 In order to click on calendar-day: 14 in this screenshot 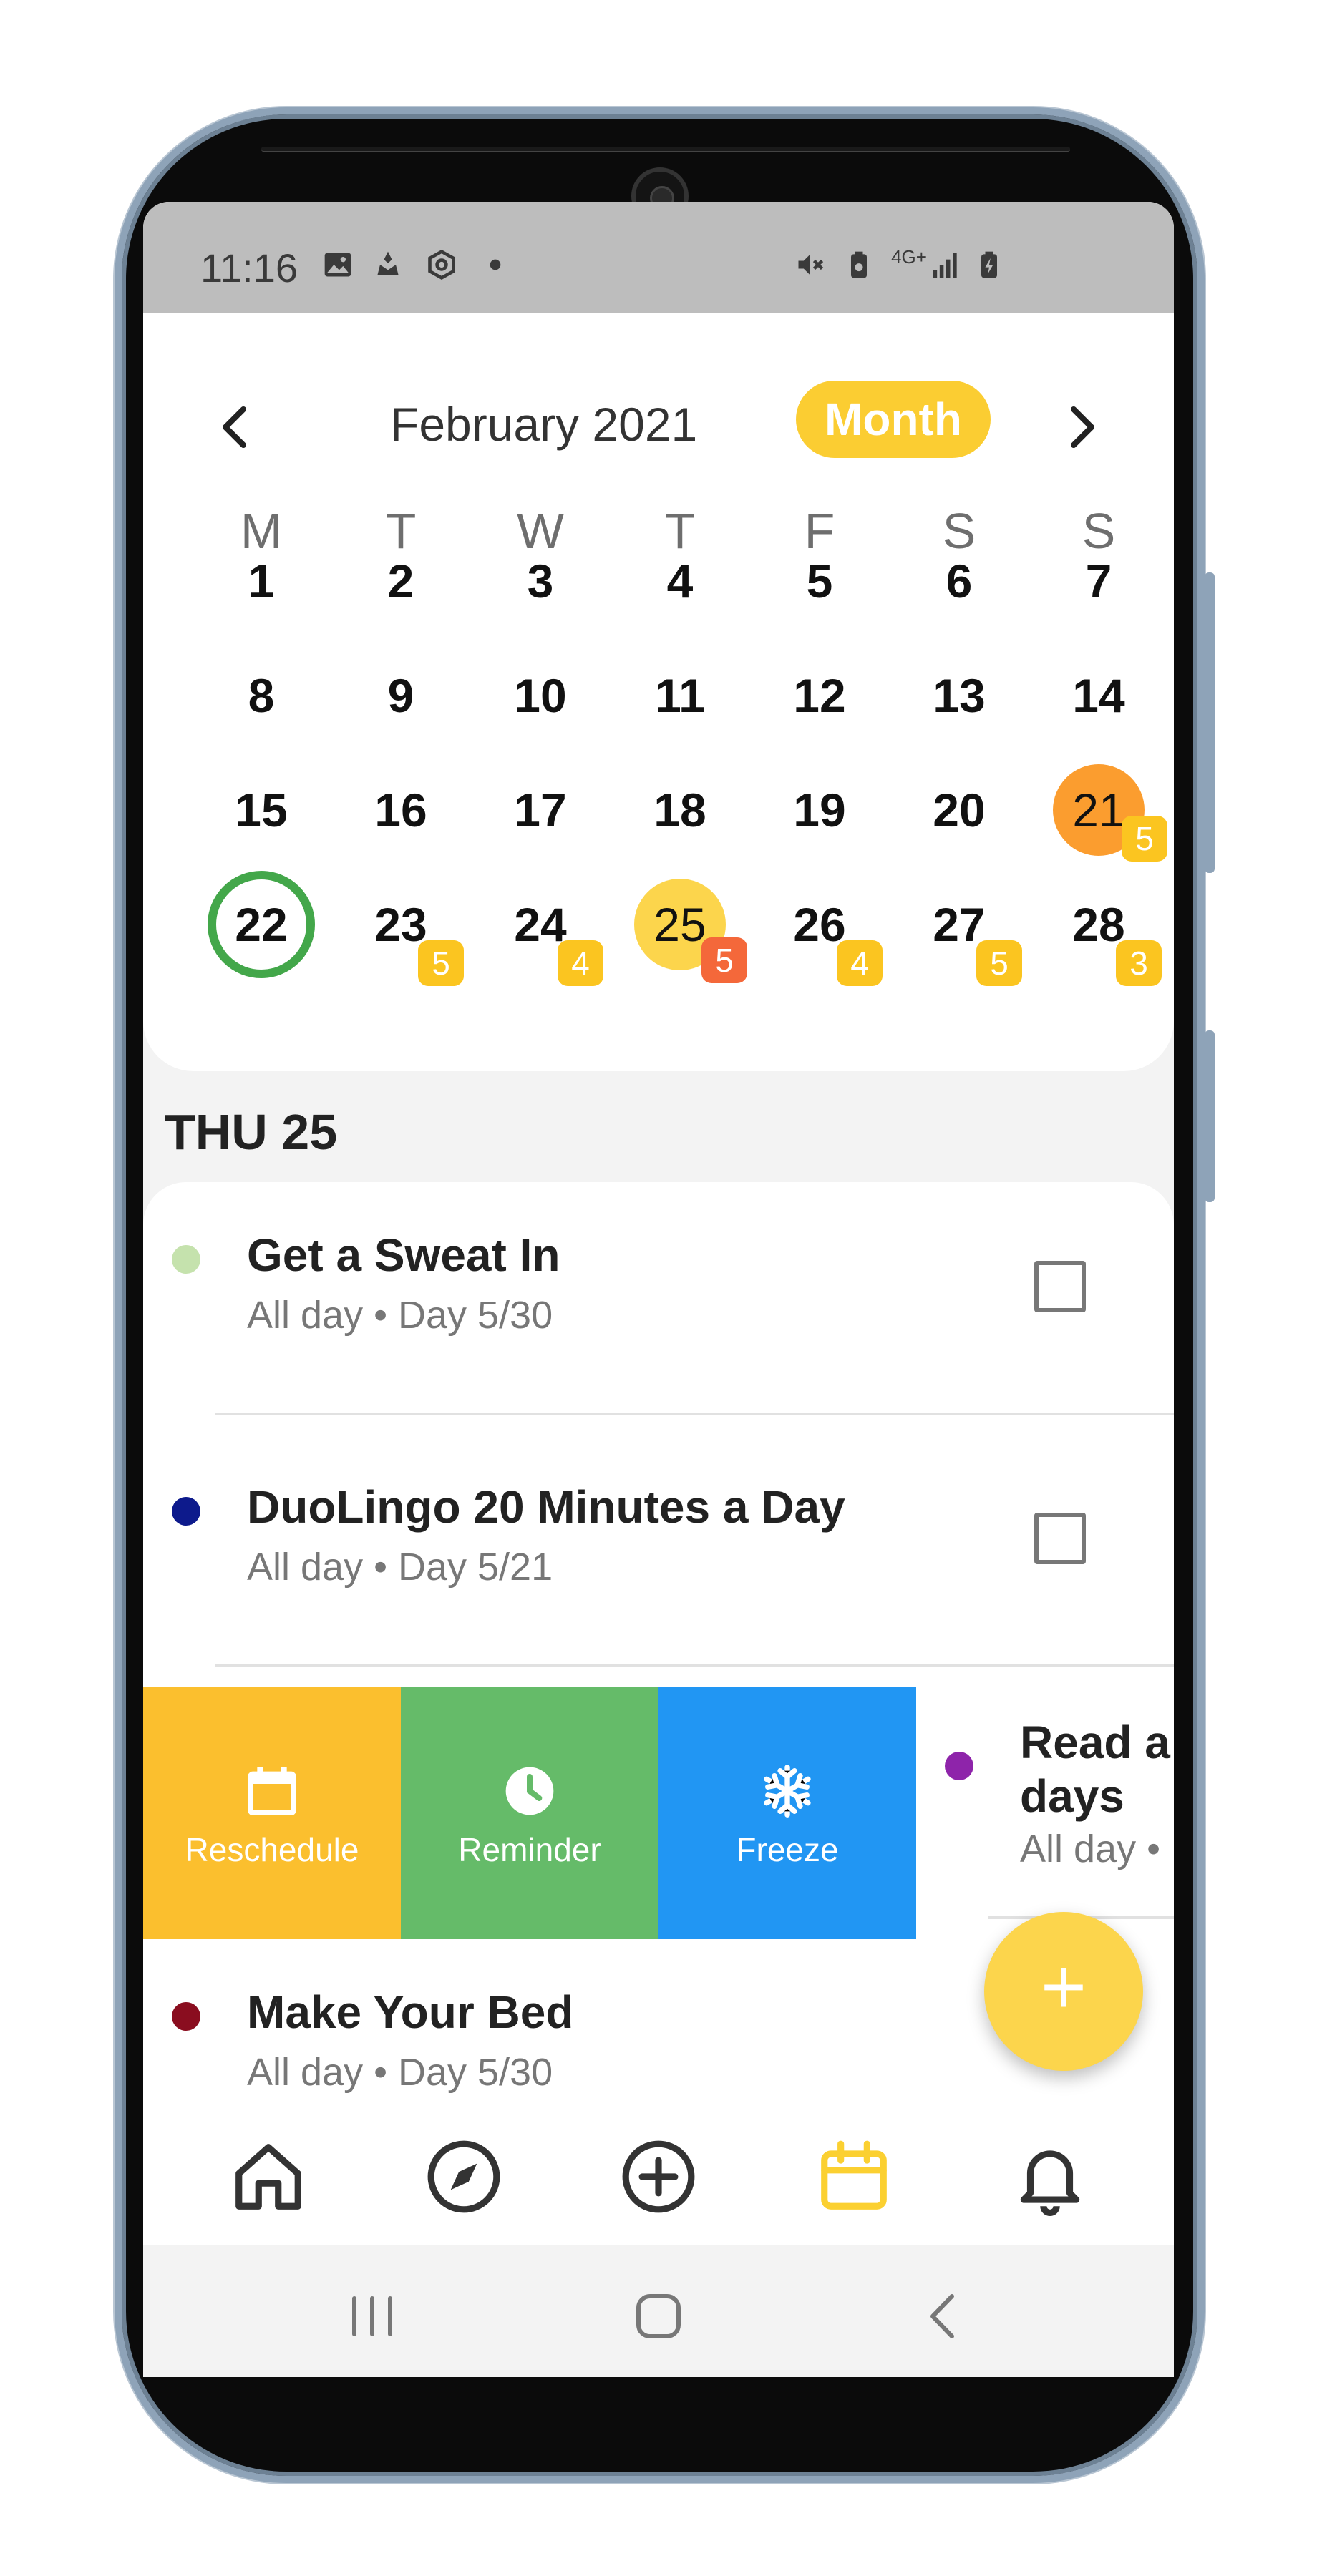, I will do `click(1098, 695)`.